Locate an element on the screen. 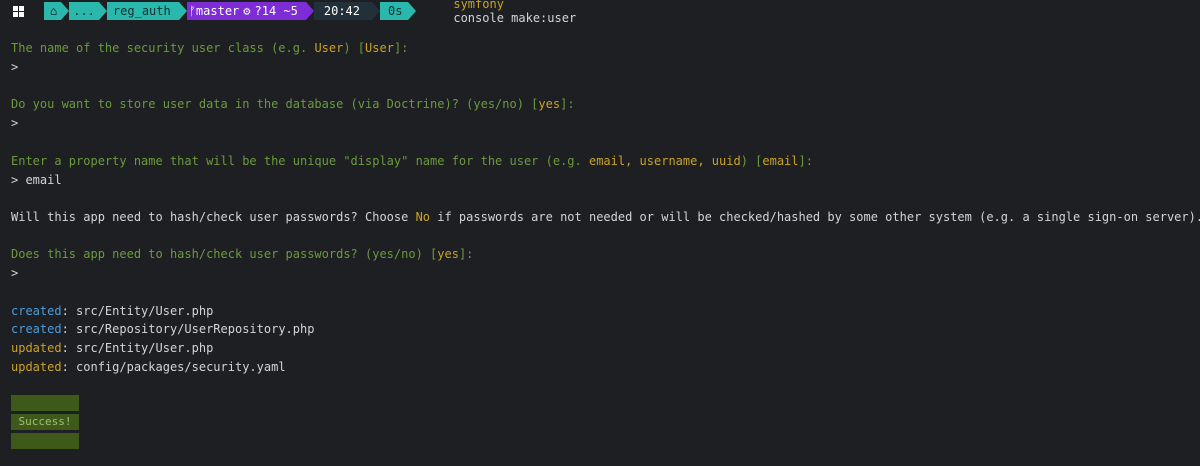 The height and width of the screenshot is (466, 1200). duration-segment: 0s is located at coordinates (394, 11).